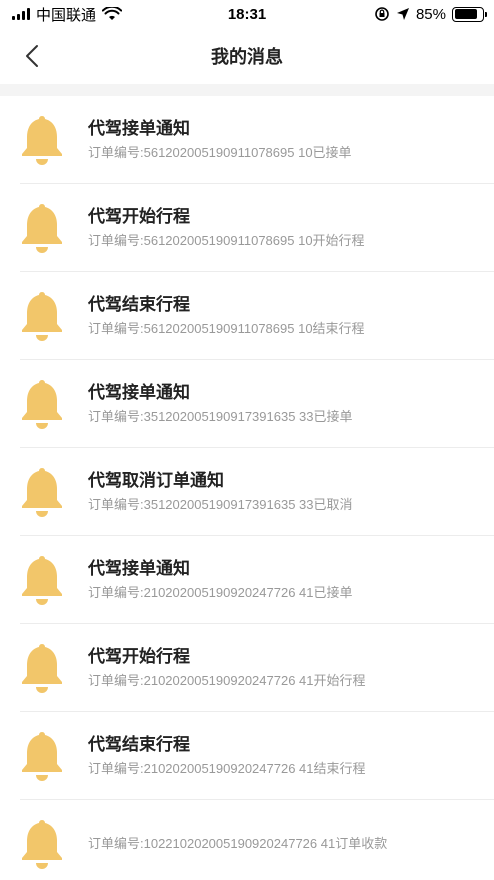 This screenshot has width=494, height=880. I want to click on message-item: 代驾接单通知 订单编号:210202005190920247726 41已接单, so click(247, 580).